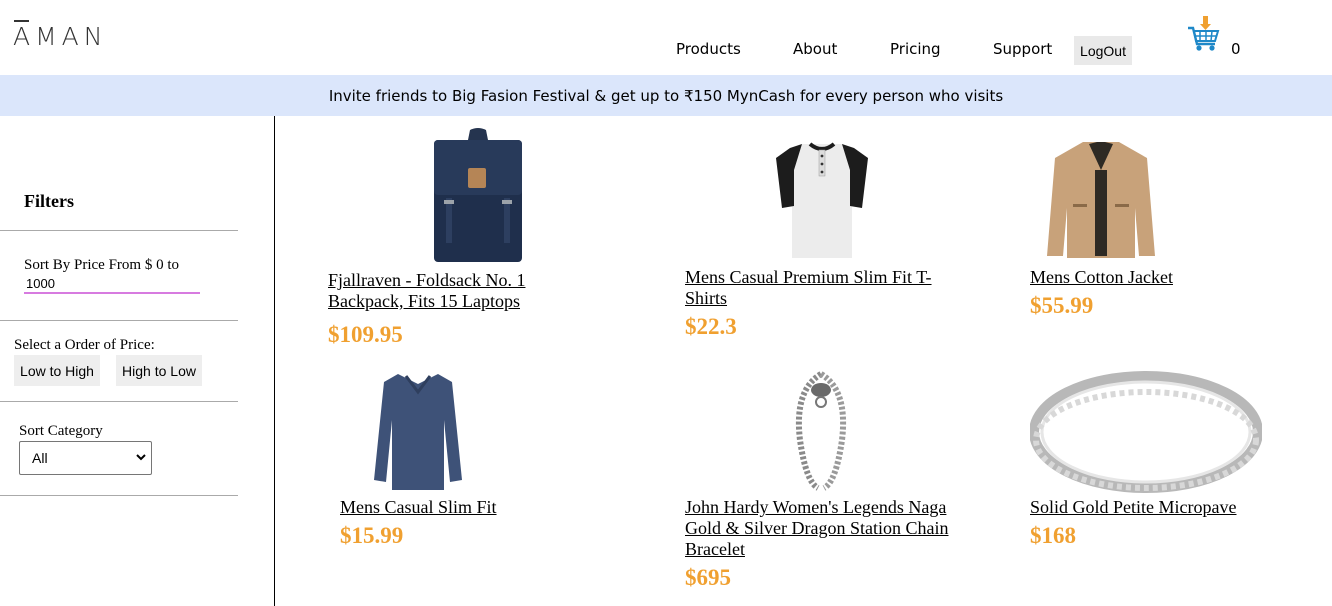  I want to click on nav-pricing: Pricing, so click(915, 49).